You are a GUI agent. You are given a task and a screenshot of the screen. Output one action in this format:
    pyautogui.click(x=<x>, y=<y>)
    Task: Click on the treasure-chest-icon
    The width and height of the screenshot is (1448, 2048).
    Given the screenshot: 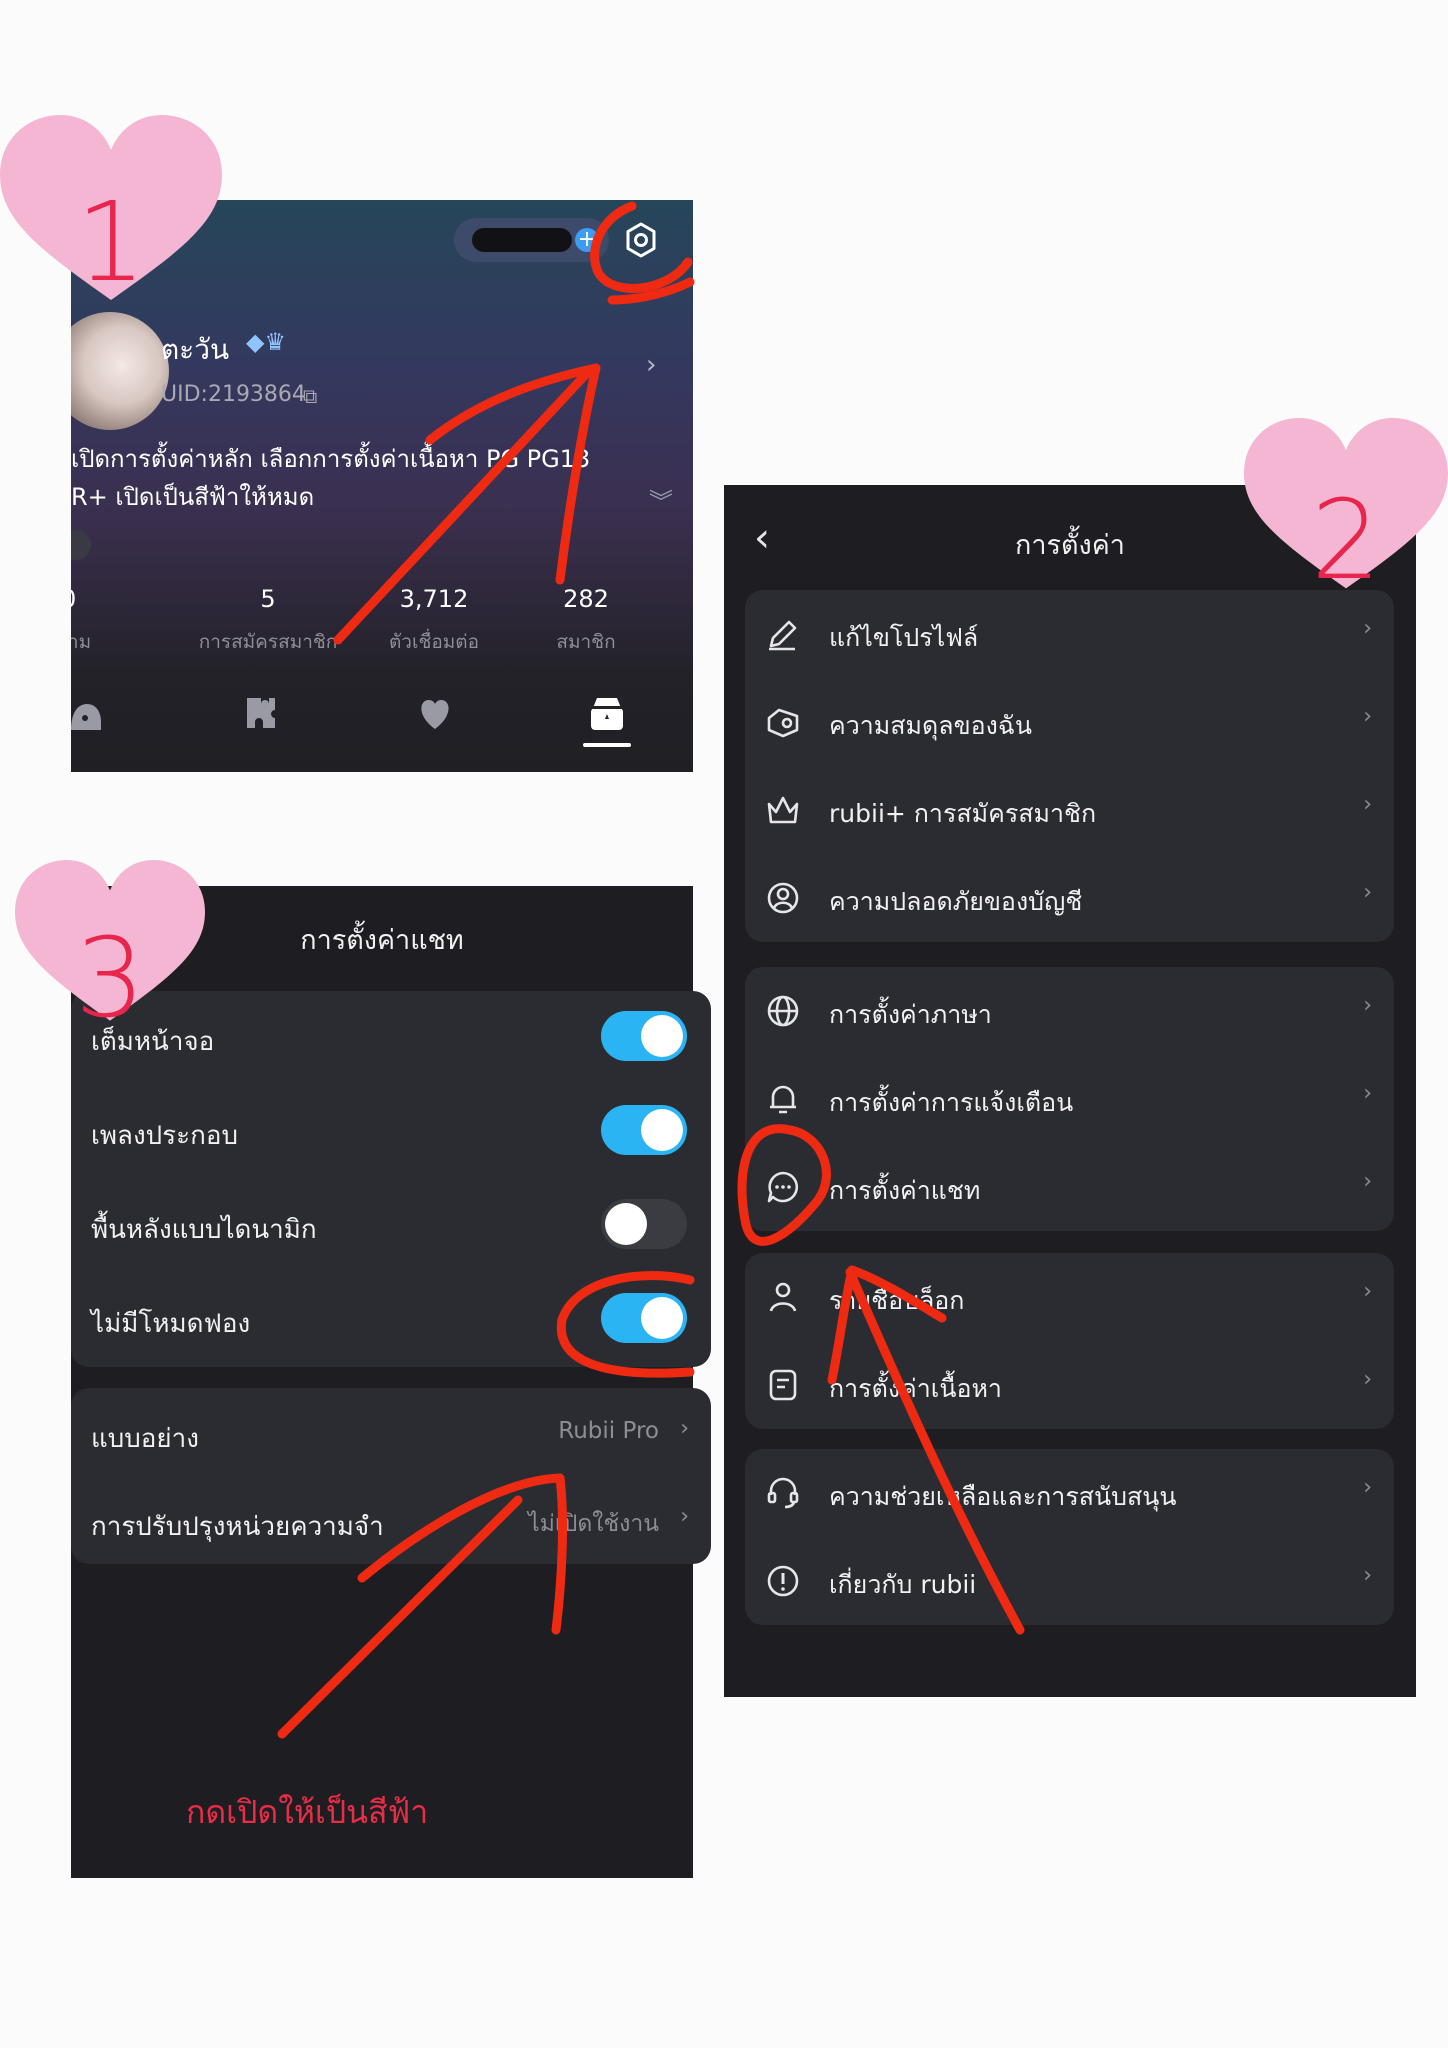 What is the action you would take?
    pyautogui.click(x=607, y=714)
    